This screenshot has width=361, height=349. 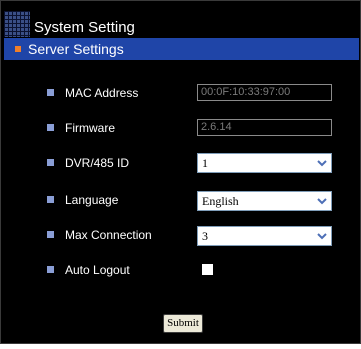 What do you see at coordinates (264, 163) in the screenshot?
I see `dvr-485-id-select: 1` at bounding box center [264, 163].